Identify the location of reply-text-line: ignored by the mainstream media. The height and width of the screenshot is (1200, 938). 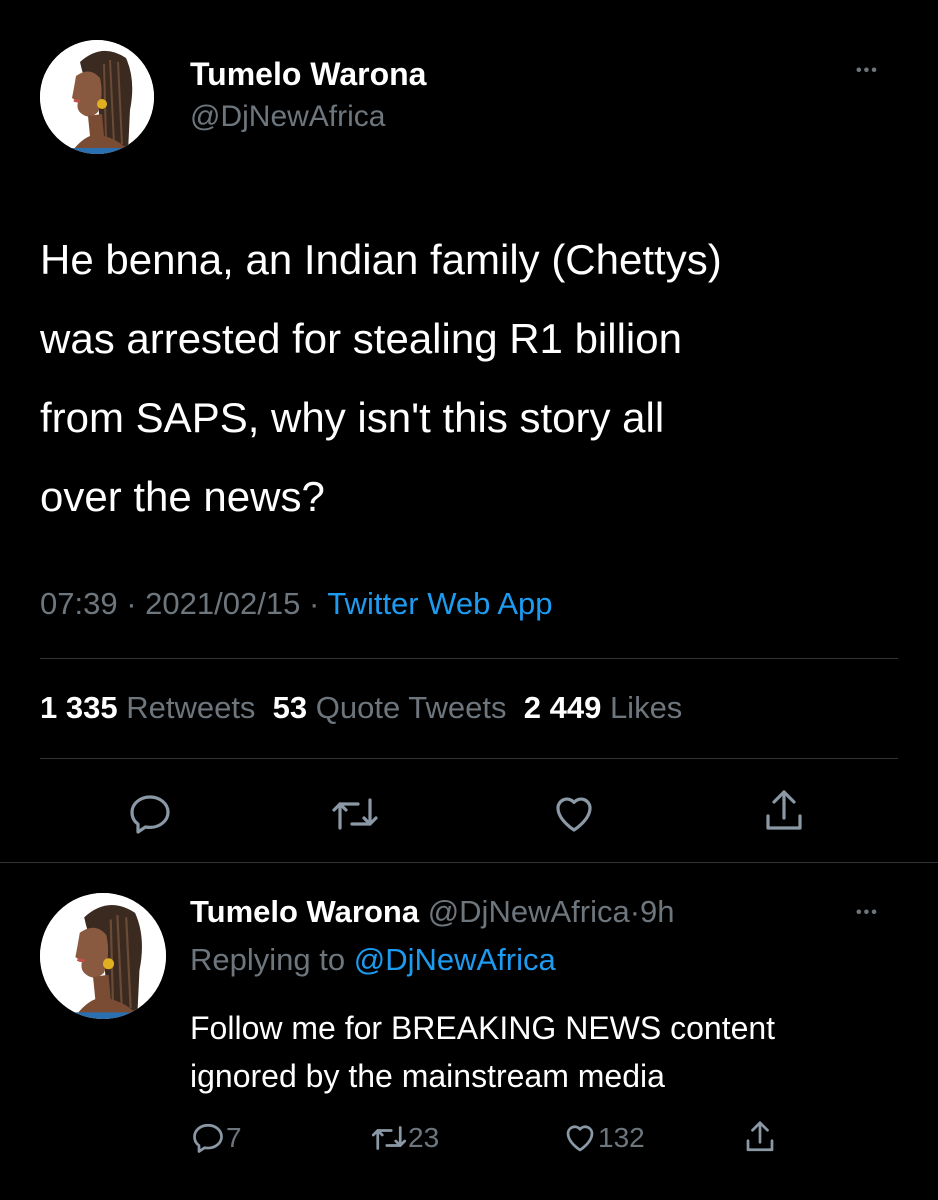
(427, 1076).